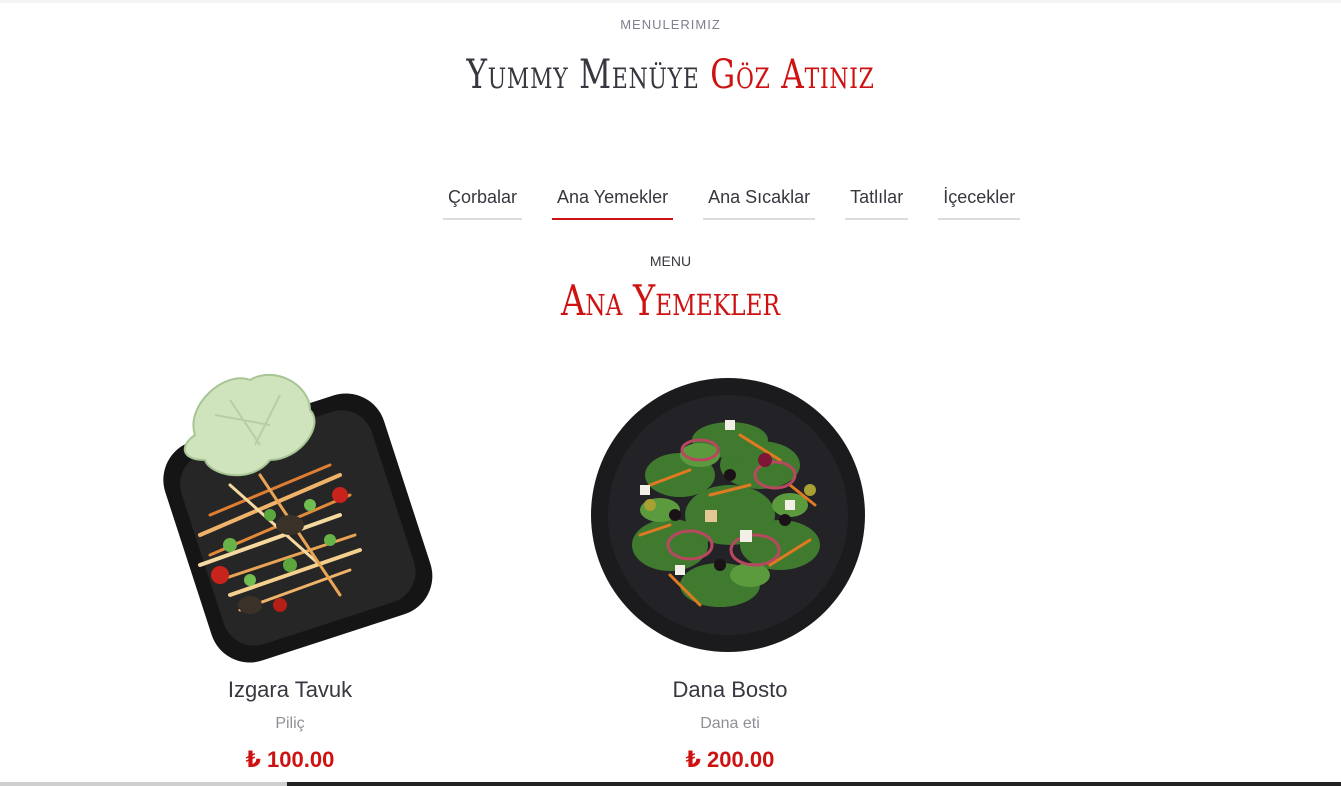 The width and height of the screenshot is (1341, 786). What do you see at coordinates (730, 723) in the screenshot?
I see `menu-item-desc: Dana eti` at bounding box center [730, 723].